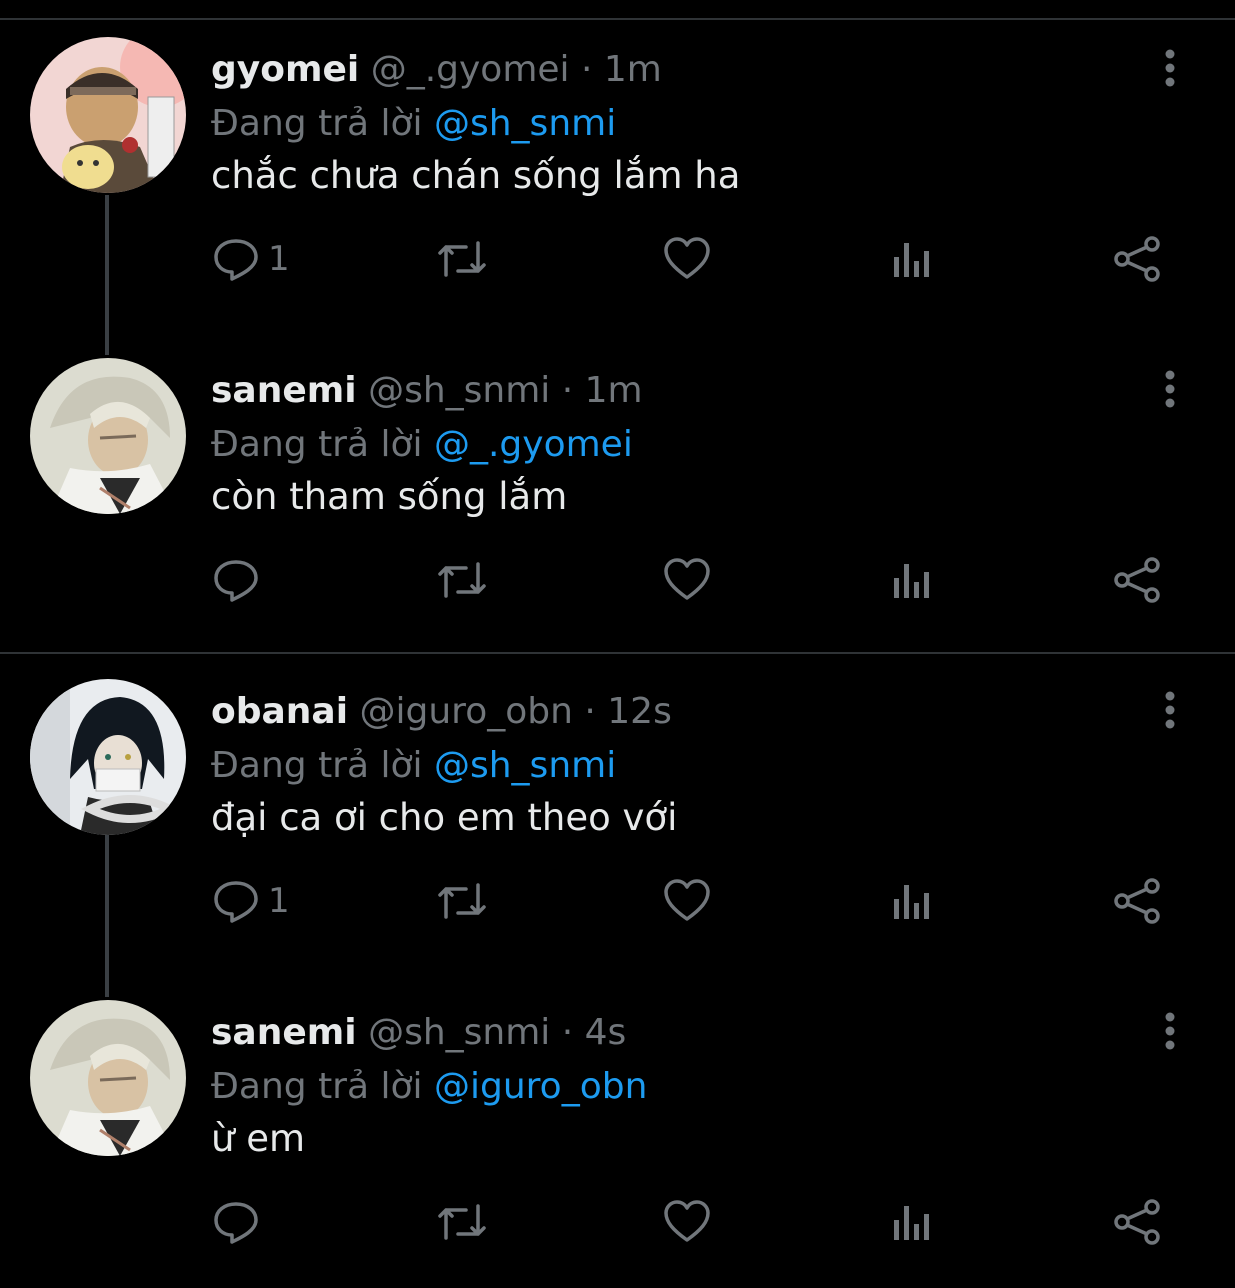  I want to click on display-name: gyomei, so click(285, 69).